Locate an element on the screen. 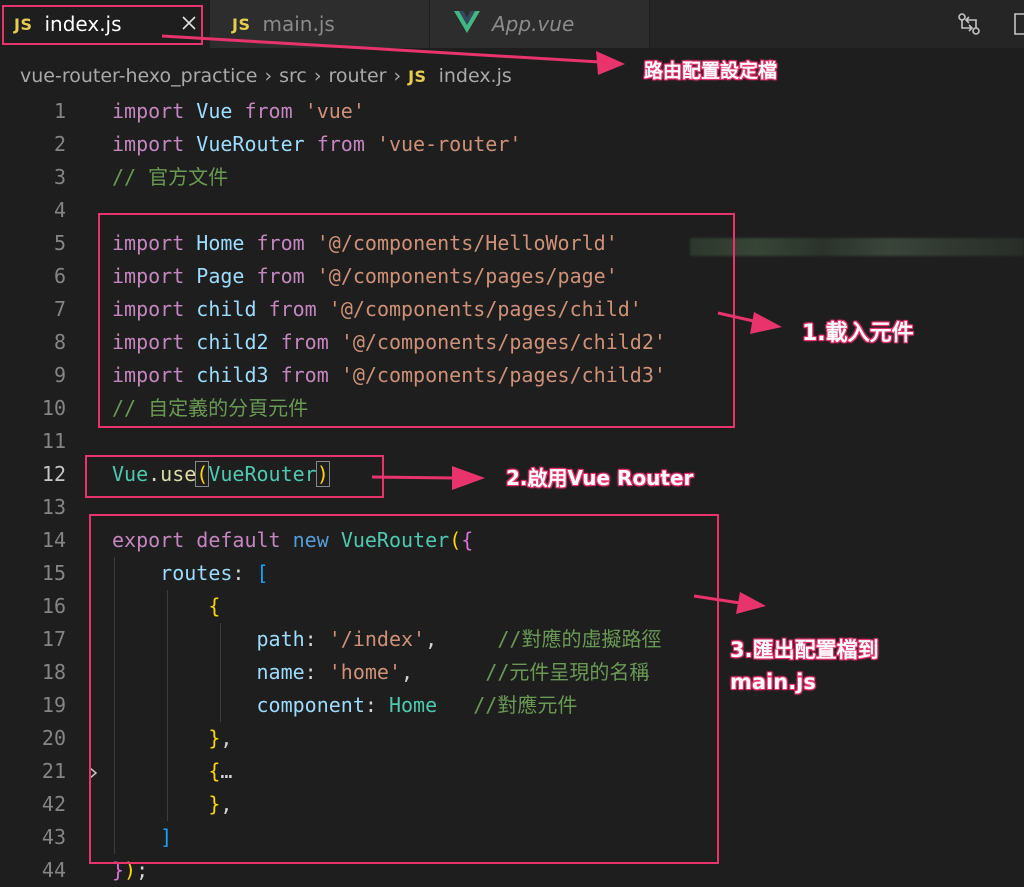 This screenshot has width=1024, height=887. tab-app-vue: App.vue is located at coordinates (540, 24).